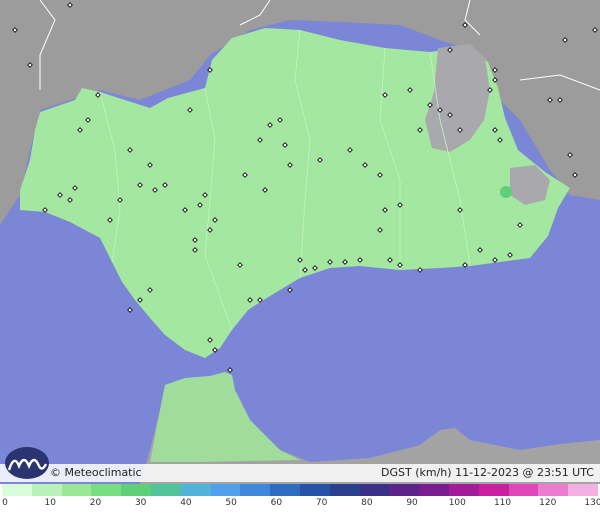 The height and width of the screenshot is (517, 600). I want to click on legend-tick: 40, so click(186, 503).